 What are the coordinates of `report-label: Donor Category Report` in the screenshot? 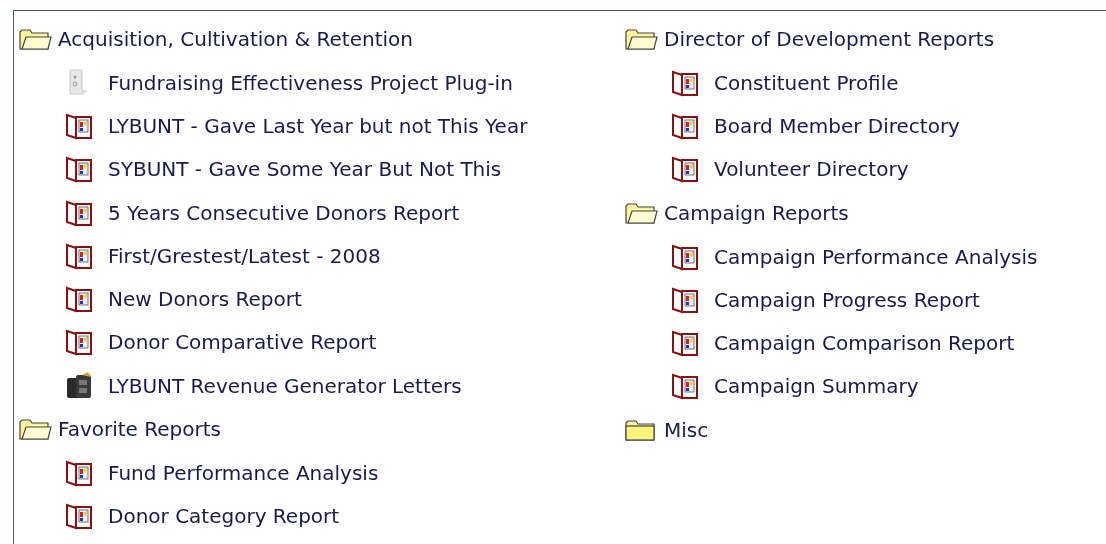 It's located at (224, 516).